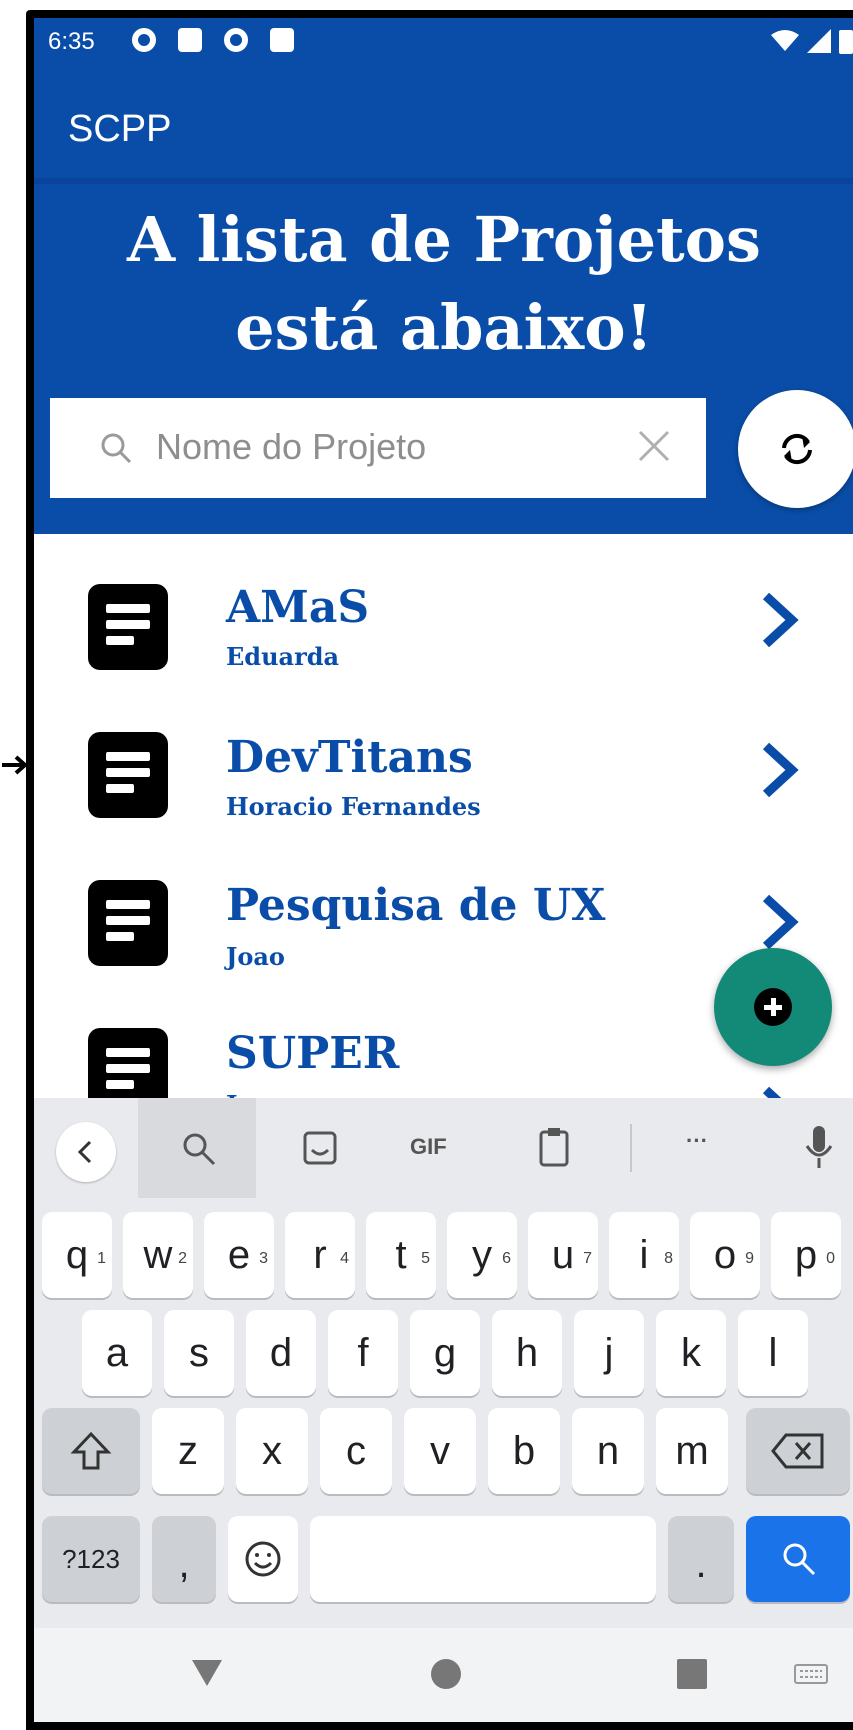 Image resolution: width=853 pixels, height=1730 pixels. I want to click on key-m: m, so click(692, 1451).